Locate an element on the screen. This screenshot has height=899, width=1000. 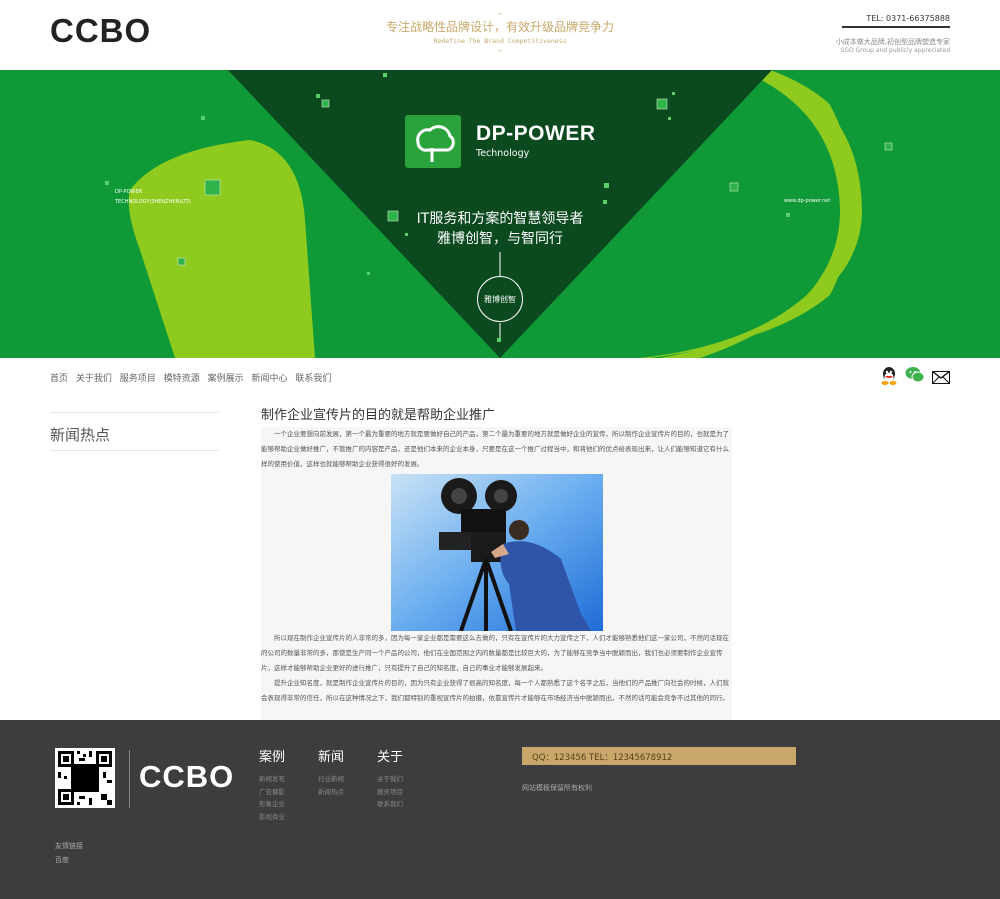
nav-item-news: 新闻中心 is located at coordinates (269, 379).